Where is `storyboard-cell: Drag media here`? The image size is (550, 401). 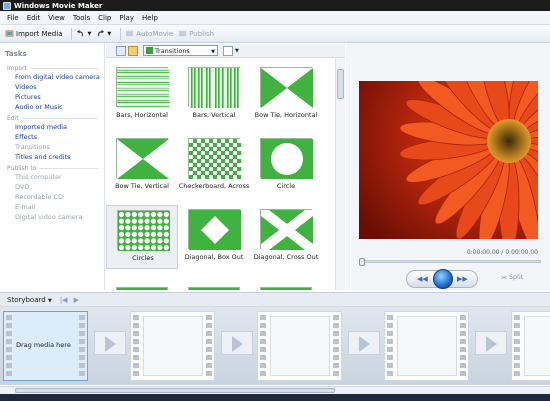
storyboard-cell: Drag media here is located at coordinates (46, 346).